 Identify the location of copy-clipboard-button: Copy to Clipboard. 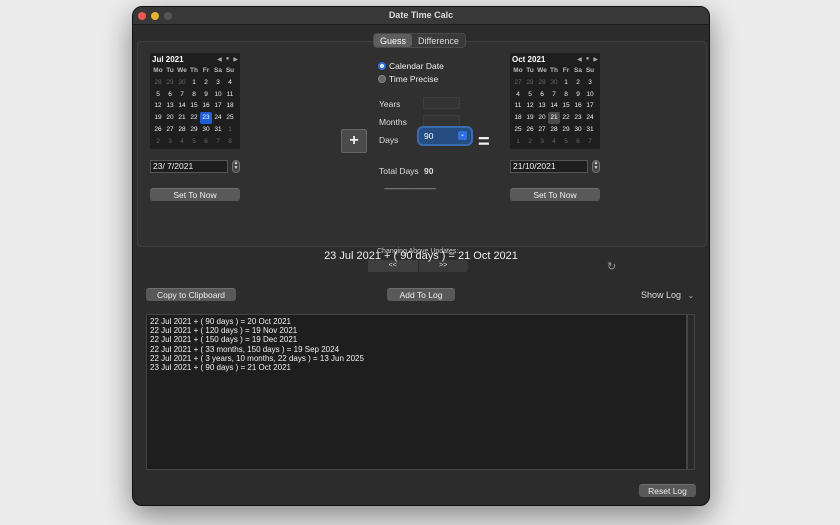
(191, 294).